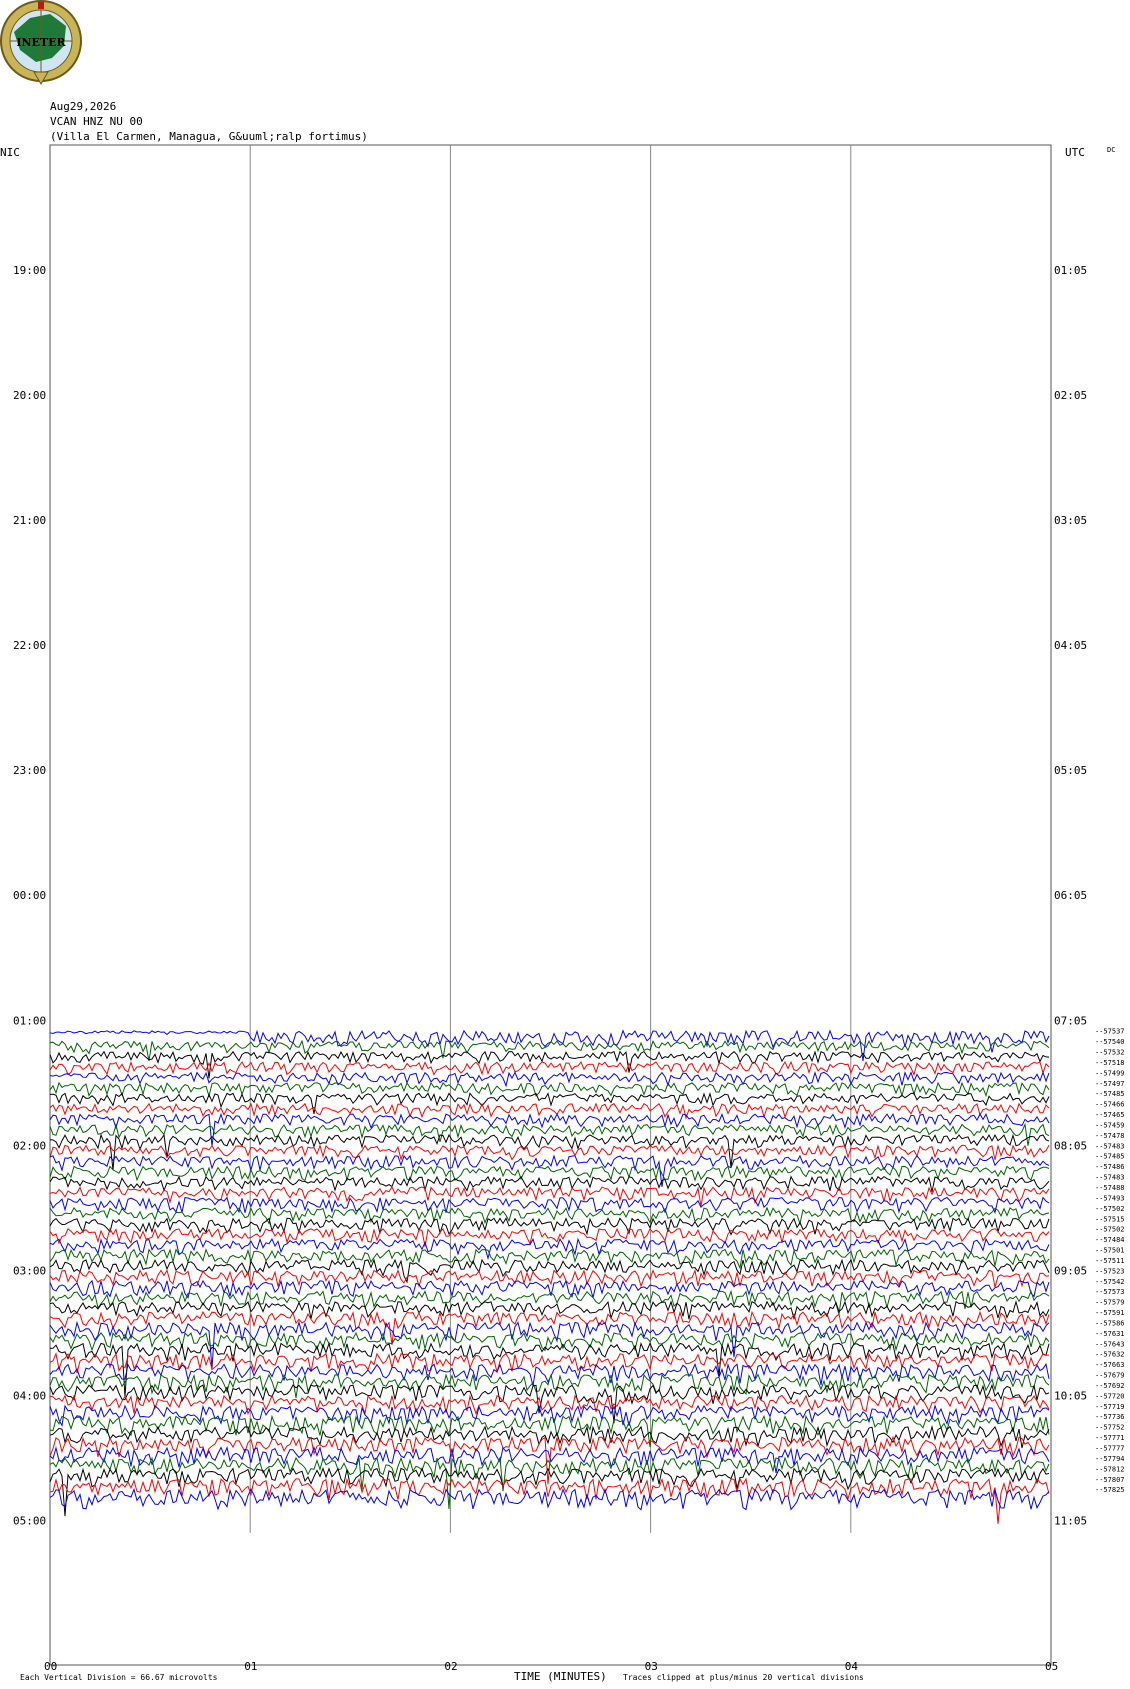 Image resolution: width=1130 pixels, height=1689 pixels. I want to click on x-axis-title: TIME (MINUTES), so click(560, 1676).